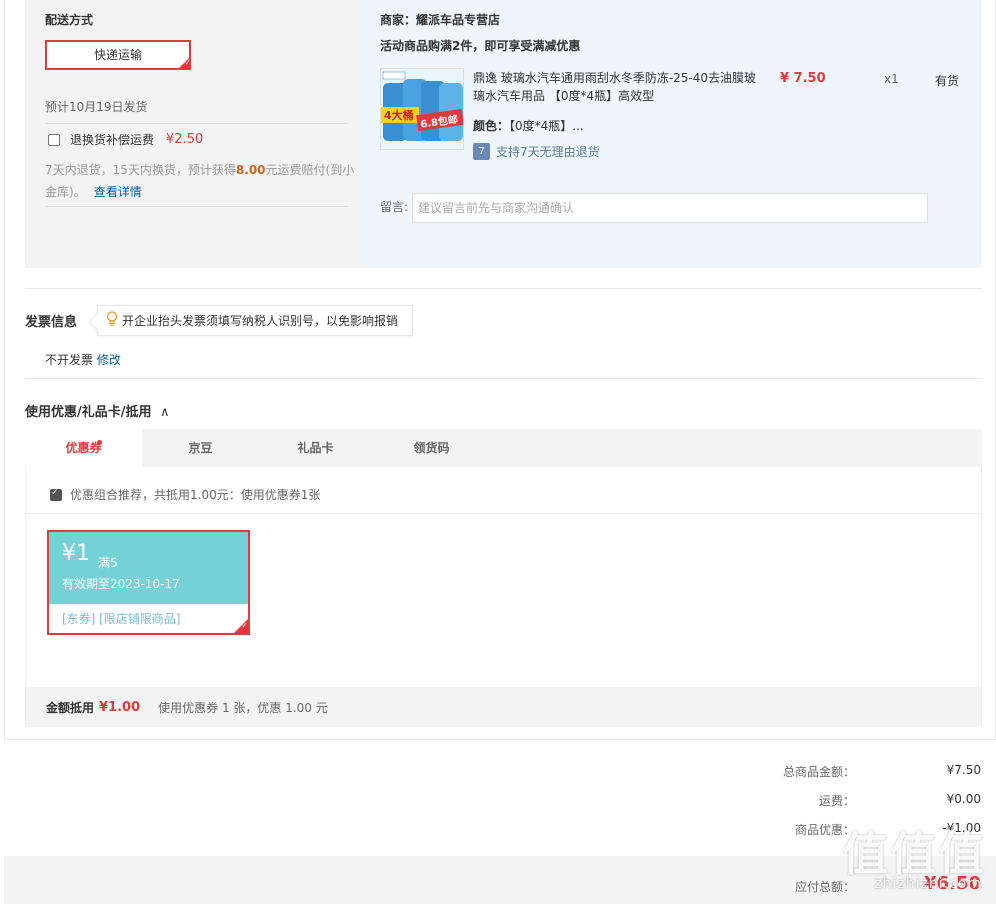 The width and height of the screenshot is (996, 904). What do you see at coordinates (69, 20) in the screenshot?
I see `shipping-title: 配送方式` at bounding box center [69, 20].